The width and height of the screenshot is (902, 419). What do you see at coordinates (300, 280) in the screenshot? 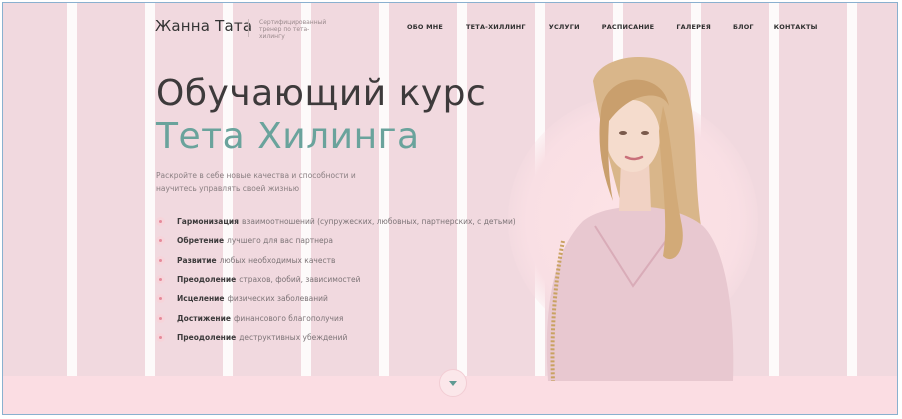
I see `benefit-text: страхов, фобий, зависимостей` at bounding box center [300, 280].